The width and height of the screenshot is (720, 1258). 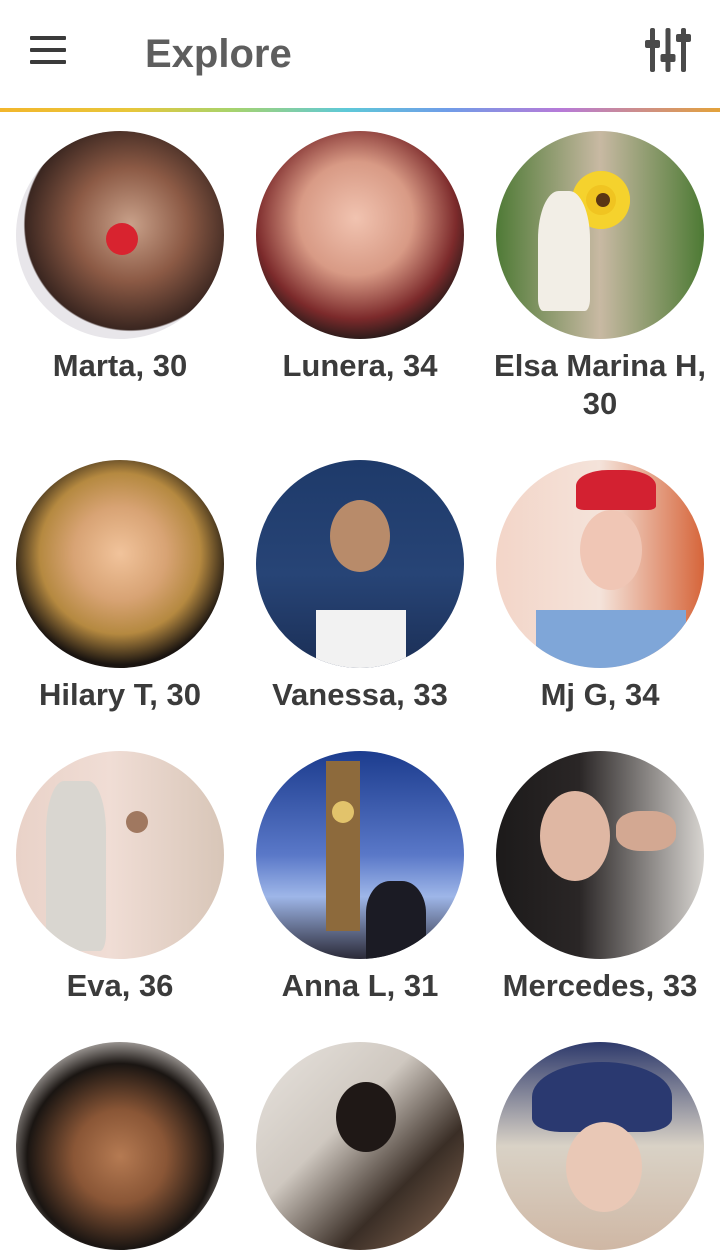 I want to click on profile-name: Anna L, 31, so click(x=360, y=985).